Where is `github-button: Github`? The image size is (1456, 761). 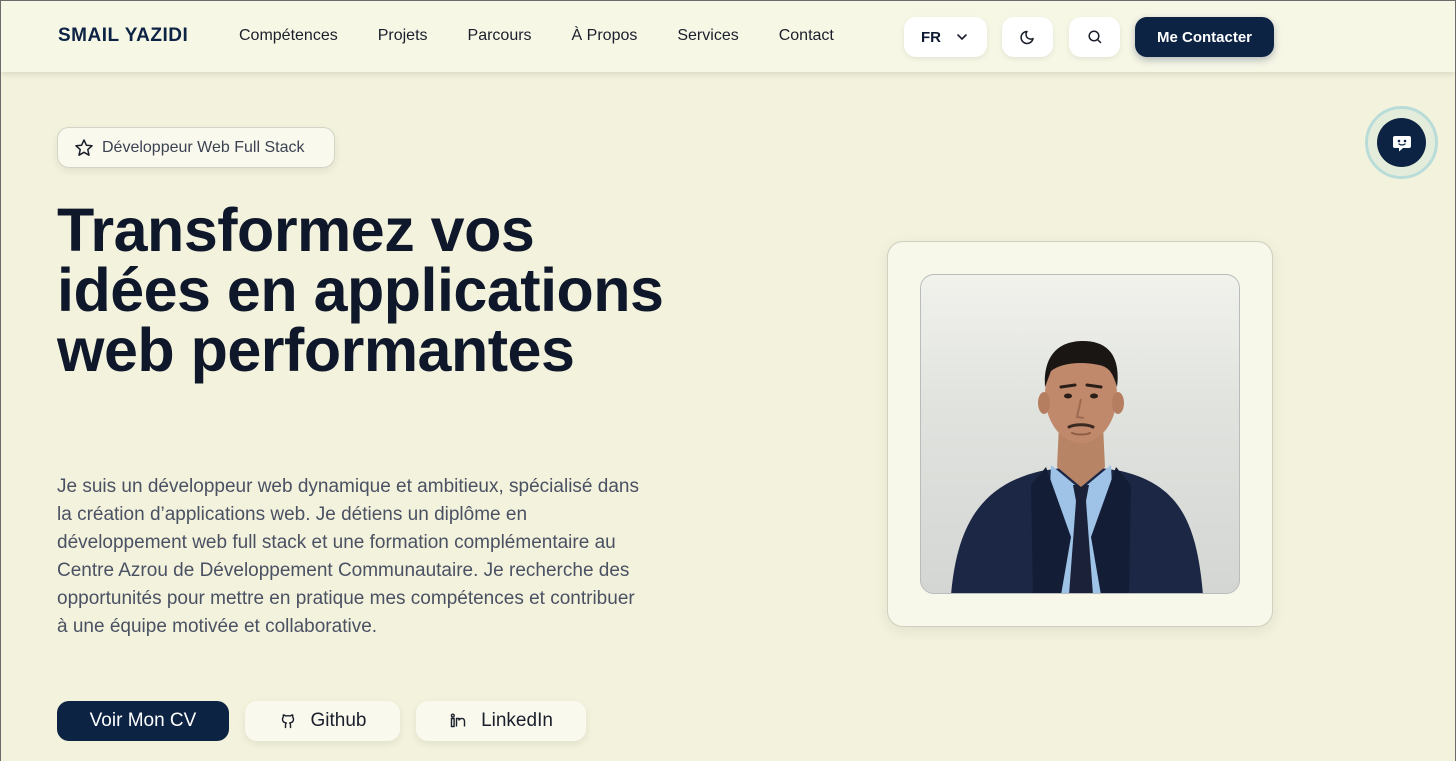
github-button: Github is located at coordinates (322, 721).